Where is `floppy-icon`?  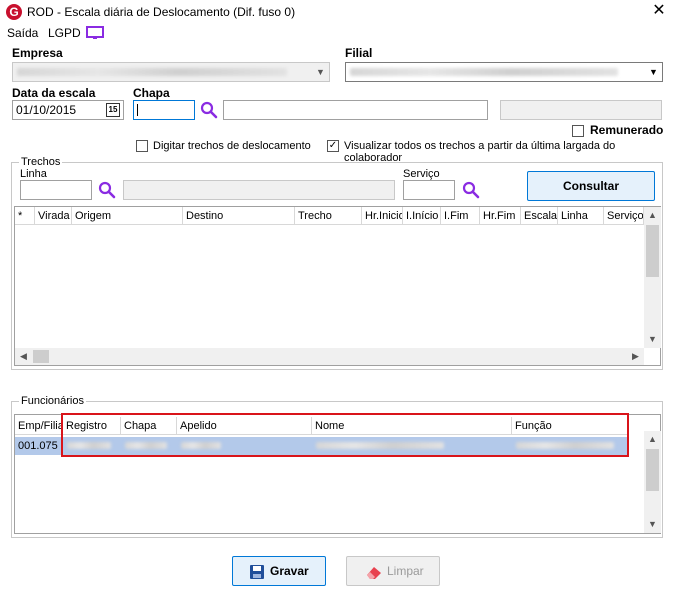 floppy-icon is located at coordinates (257, 572).